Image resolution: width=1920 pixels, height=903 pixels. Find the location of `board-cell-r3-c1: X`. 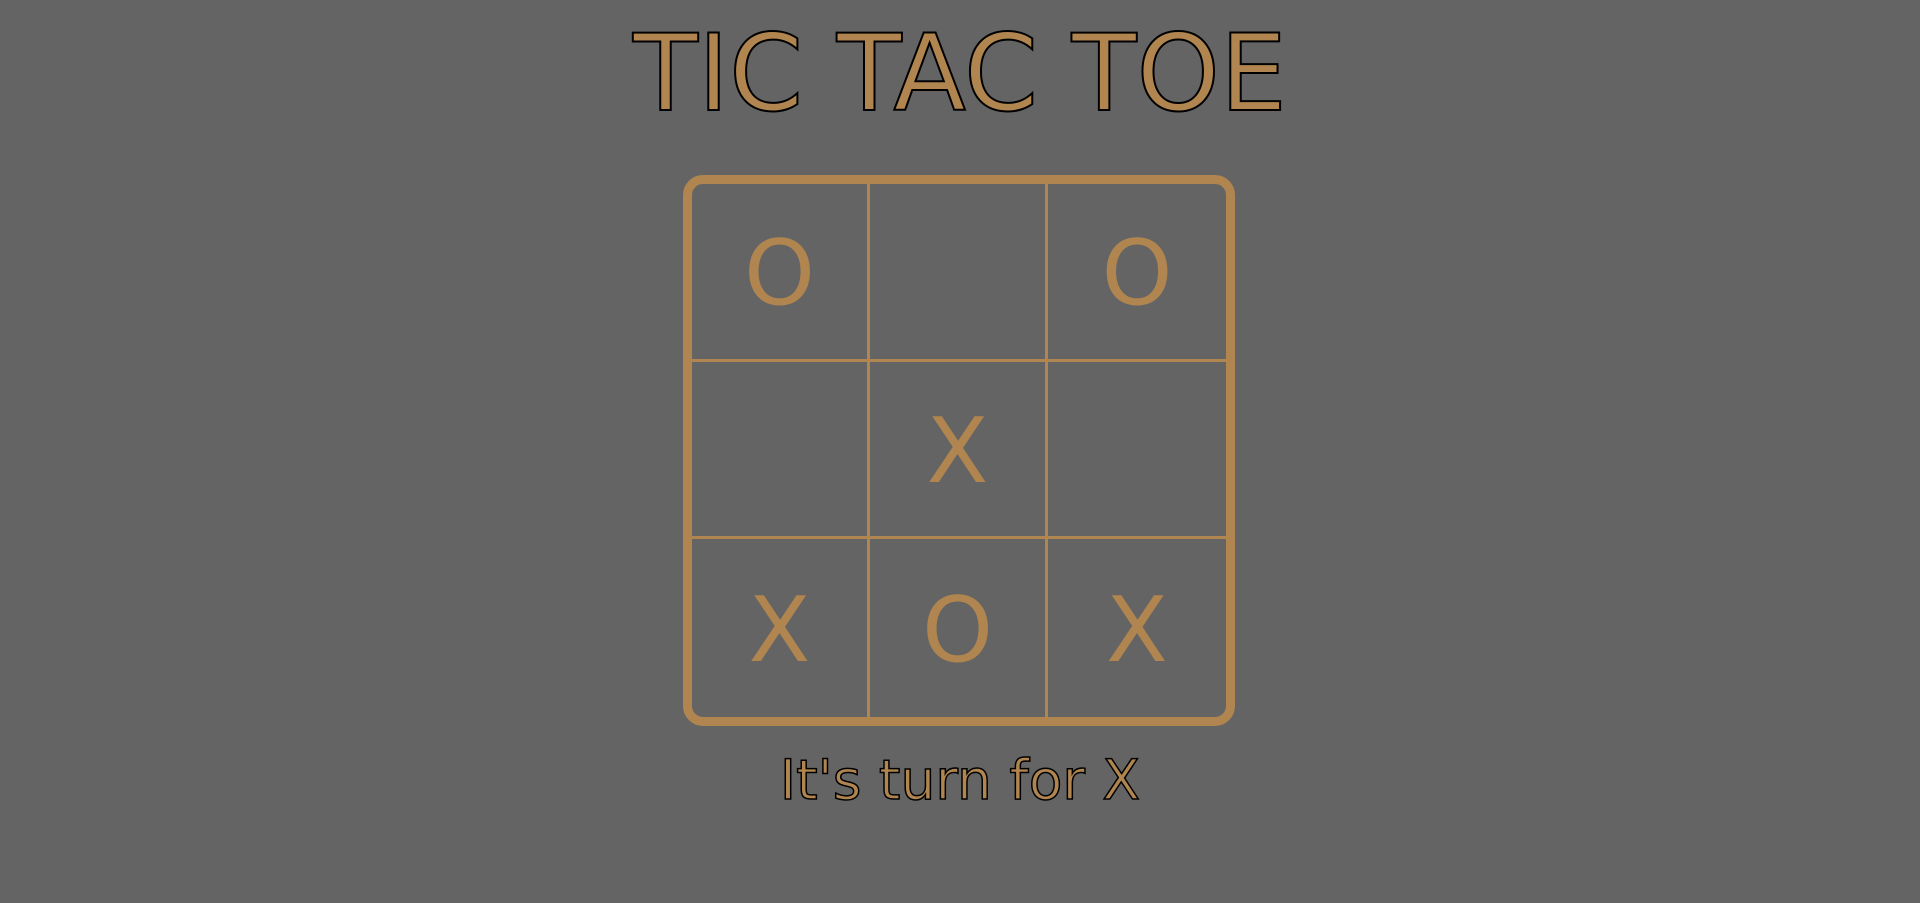

board-cell-r3-c1: X is located at coordinates (781, 628).